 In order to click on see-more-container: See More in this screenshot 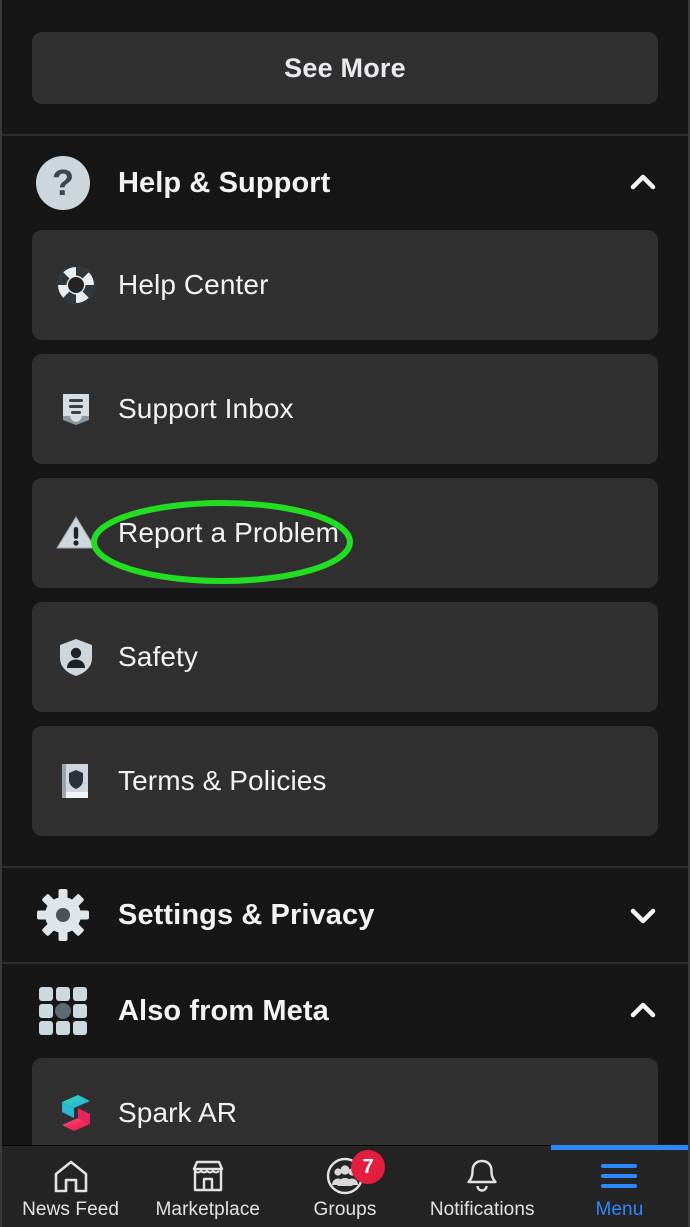, I will do `click(345, 67)`.